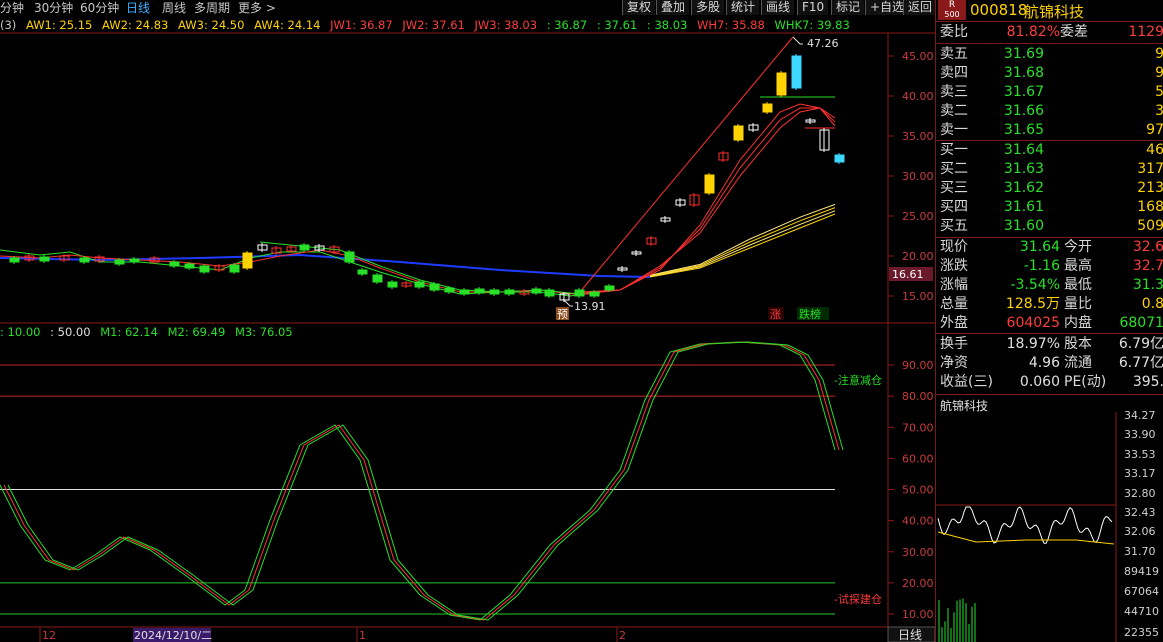  I want to click on sell-price: 31.67, so click(1024, 92).